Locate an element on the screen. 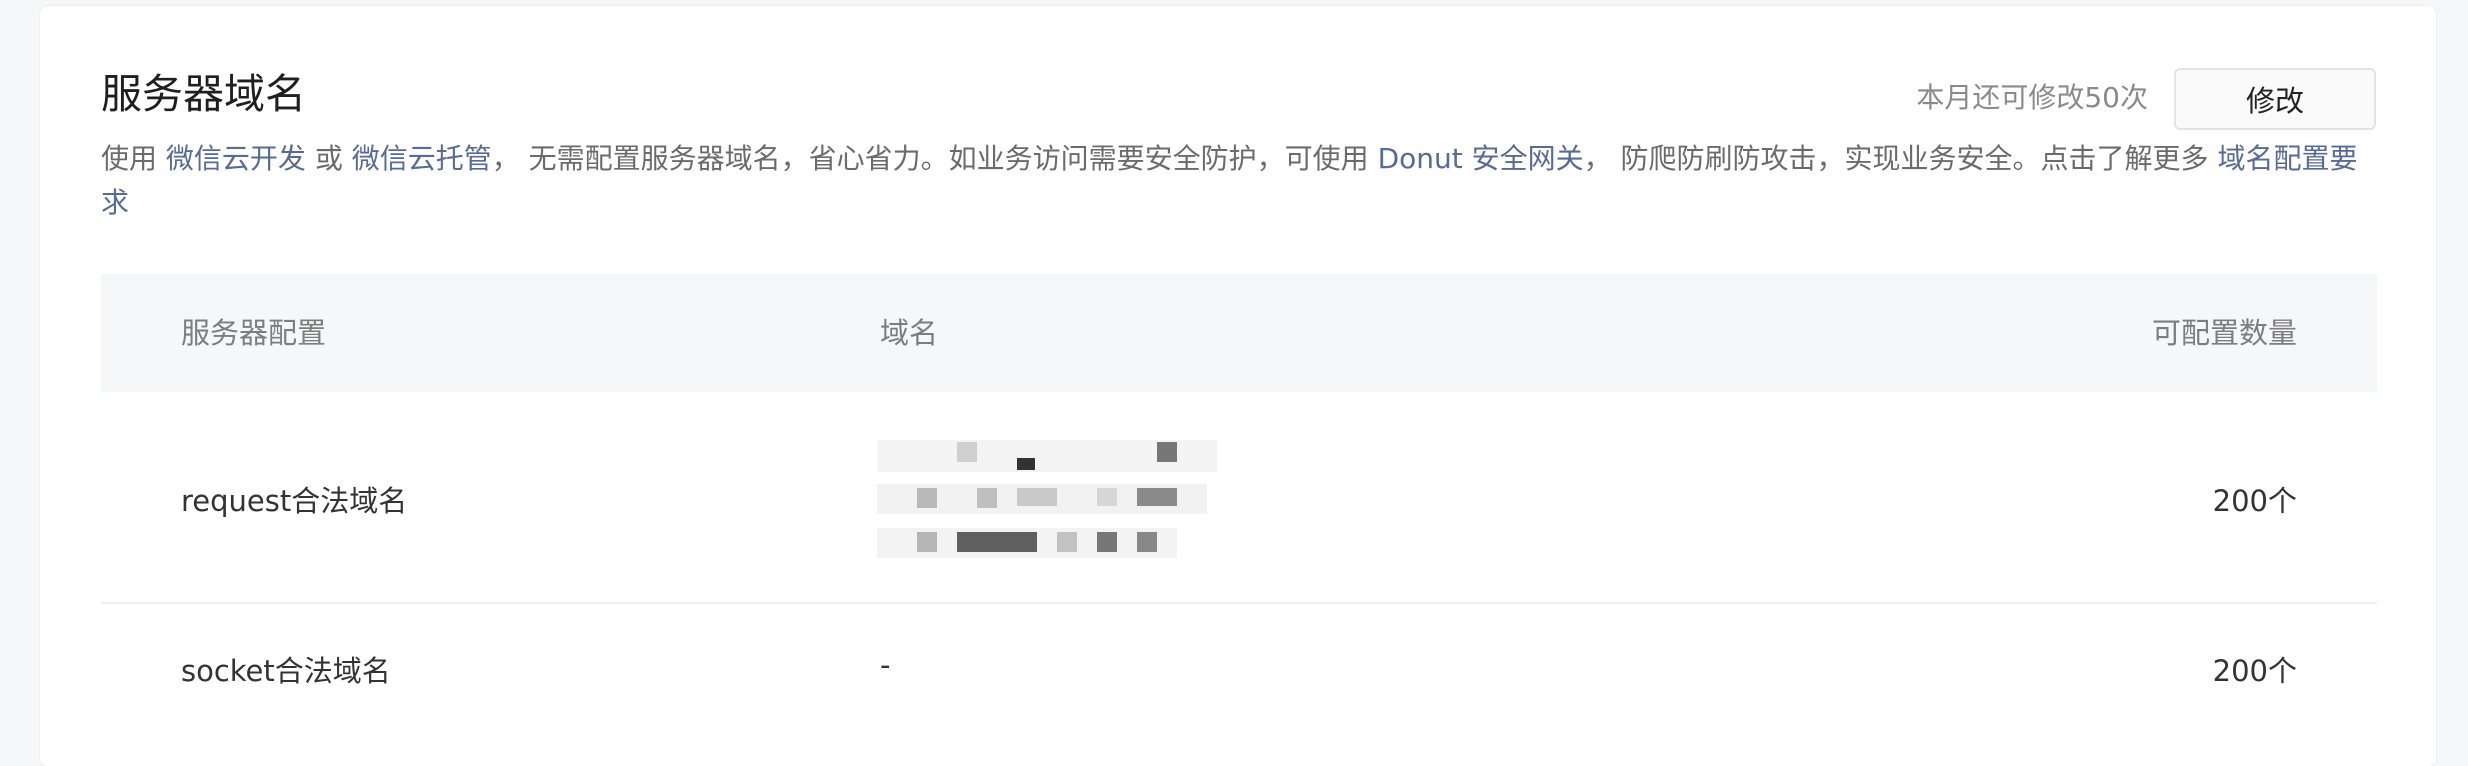 The height and width of the screenshot is (766, 2468). wechat-cloud-hosting-link: 微信云托管 is located at coordinates (422, 158).